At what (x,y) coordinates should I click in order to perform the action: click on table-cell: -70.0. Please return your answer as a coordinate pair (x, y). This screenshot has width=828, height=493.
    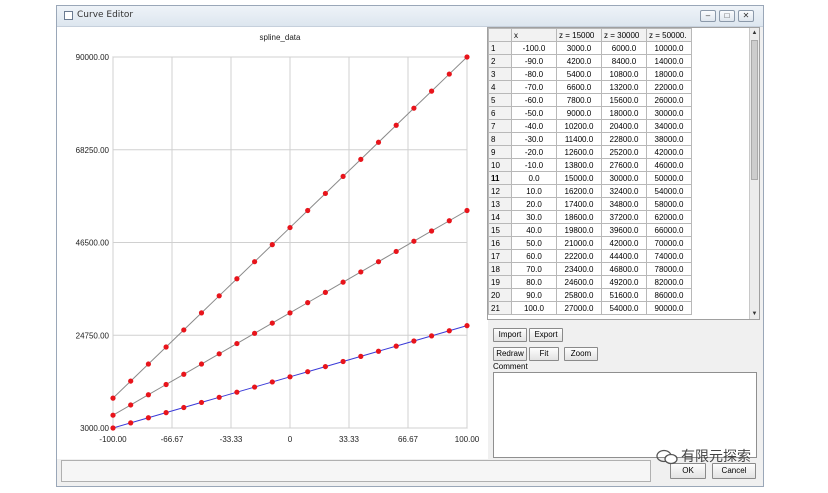
    Looking at the image, I should click on (534, 87).